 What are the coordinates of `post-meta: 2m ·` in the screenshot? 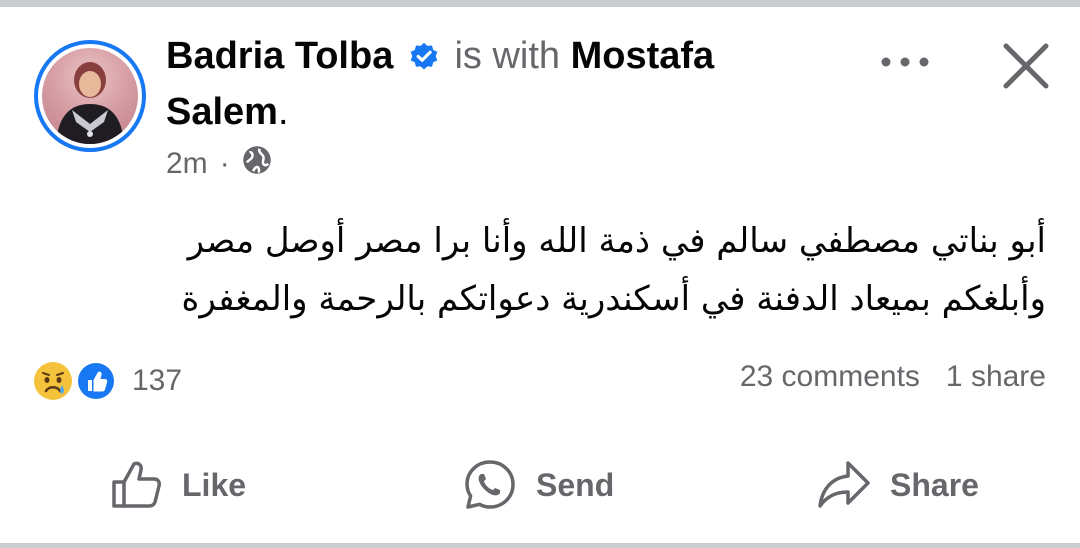 It's located at (219, 164).